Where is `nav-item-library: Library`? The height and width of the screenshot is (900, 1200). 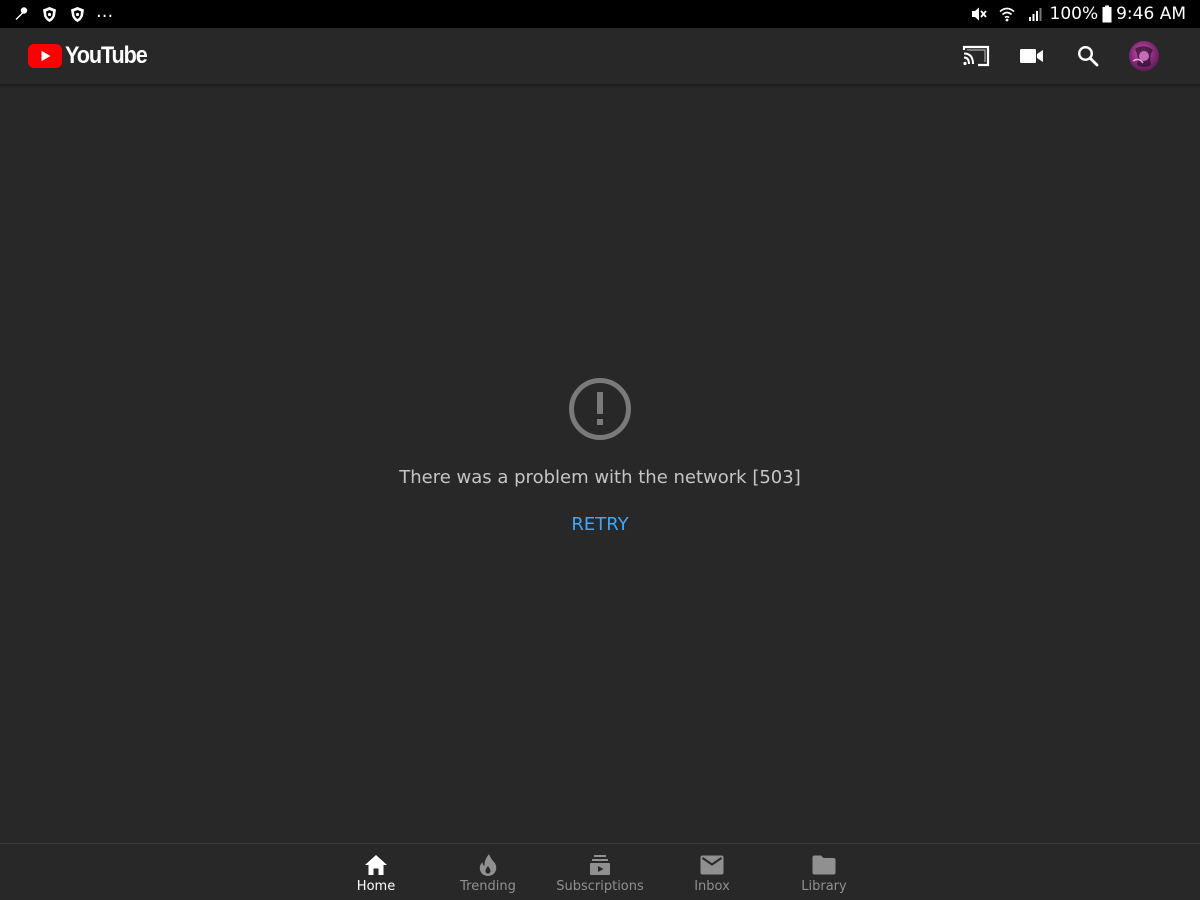 nav-item-library: Library is located at coordinates (824, 872).